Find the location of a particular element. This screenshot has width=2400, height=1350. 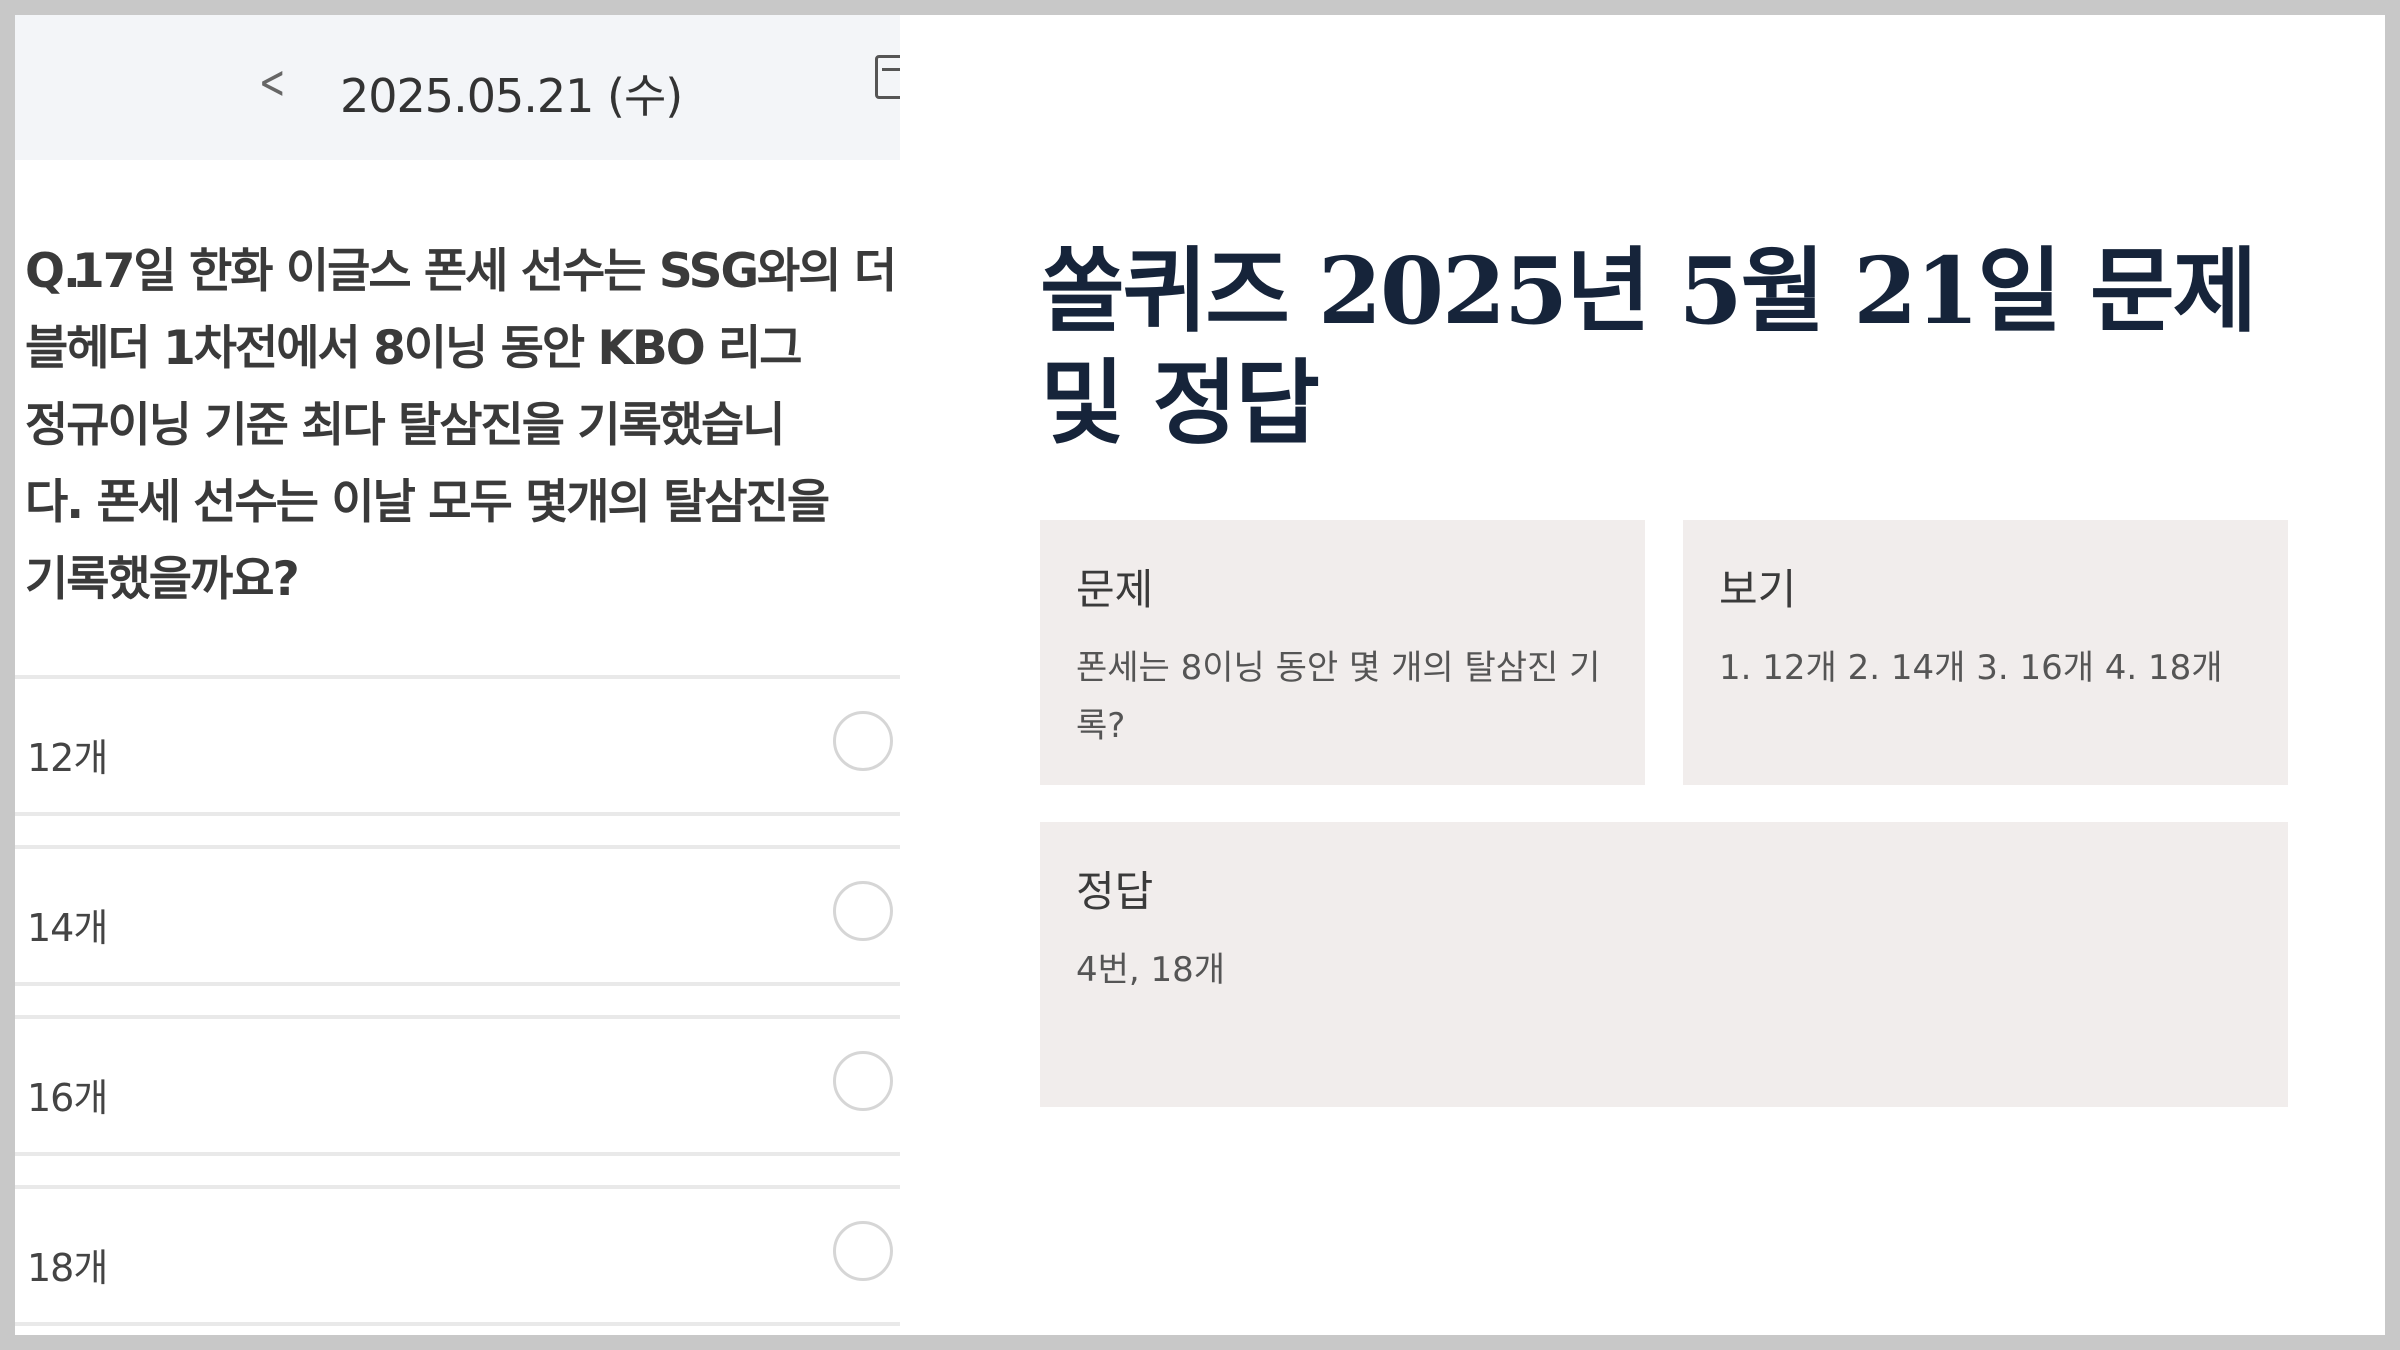

option-label: 18개 is located at coordinates (67, 1268).